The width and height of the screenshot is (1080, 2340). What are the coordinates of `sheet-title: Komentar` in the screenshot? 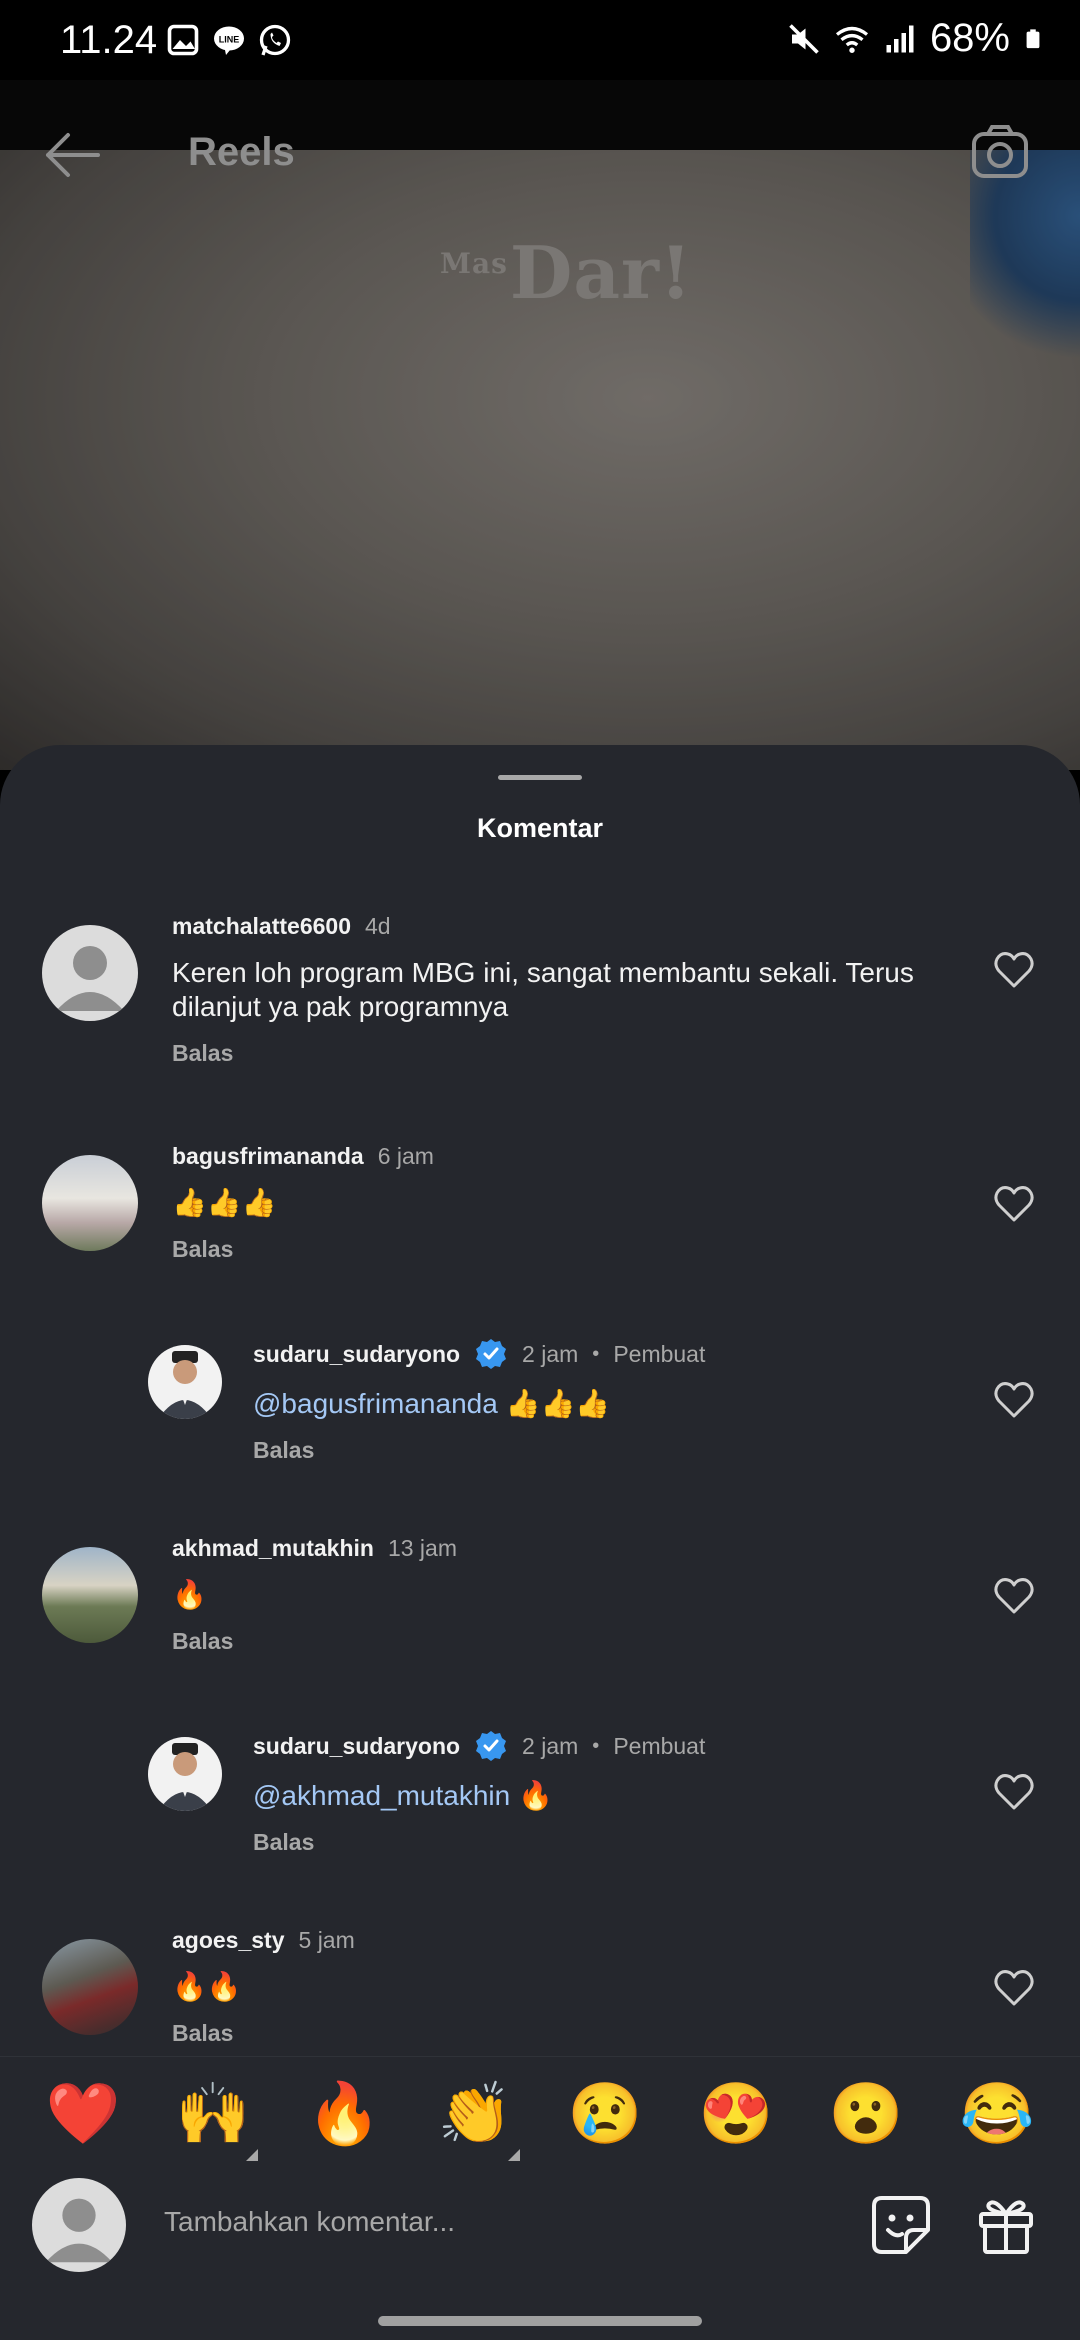 It's located at (540, 828).